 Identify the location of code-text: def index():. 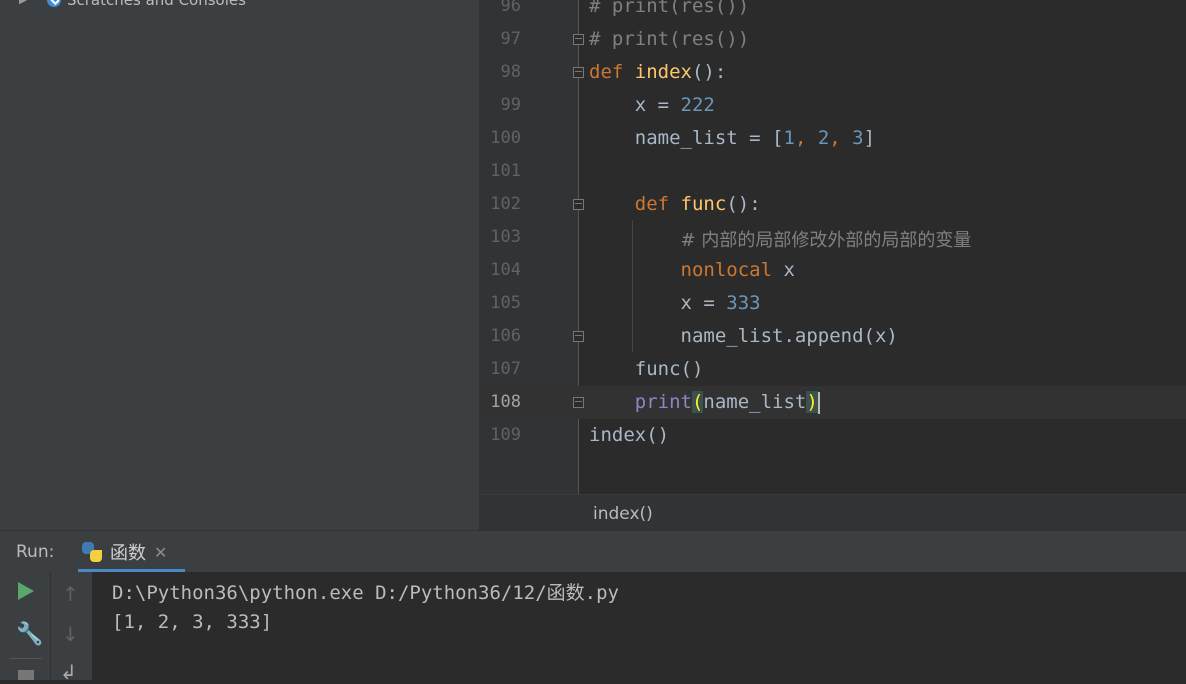
(658, 72).